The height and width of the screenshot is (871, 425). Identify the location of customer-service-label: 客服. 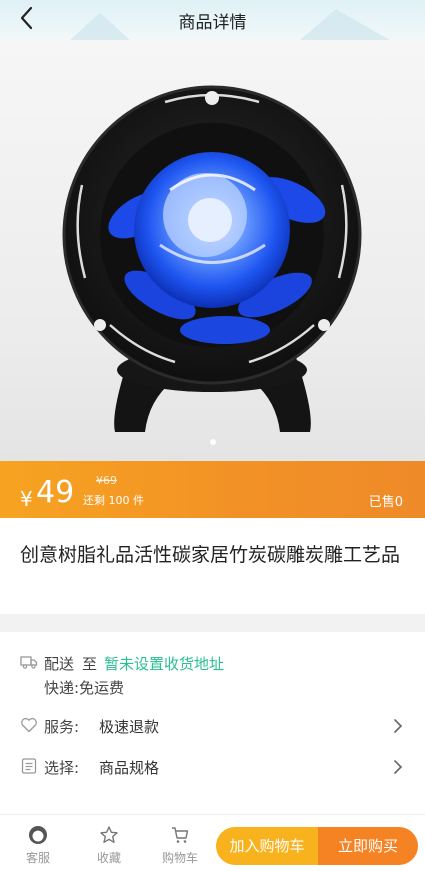
(37, 858).